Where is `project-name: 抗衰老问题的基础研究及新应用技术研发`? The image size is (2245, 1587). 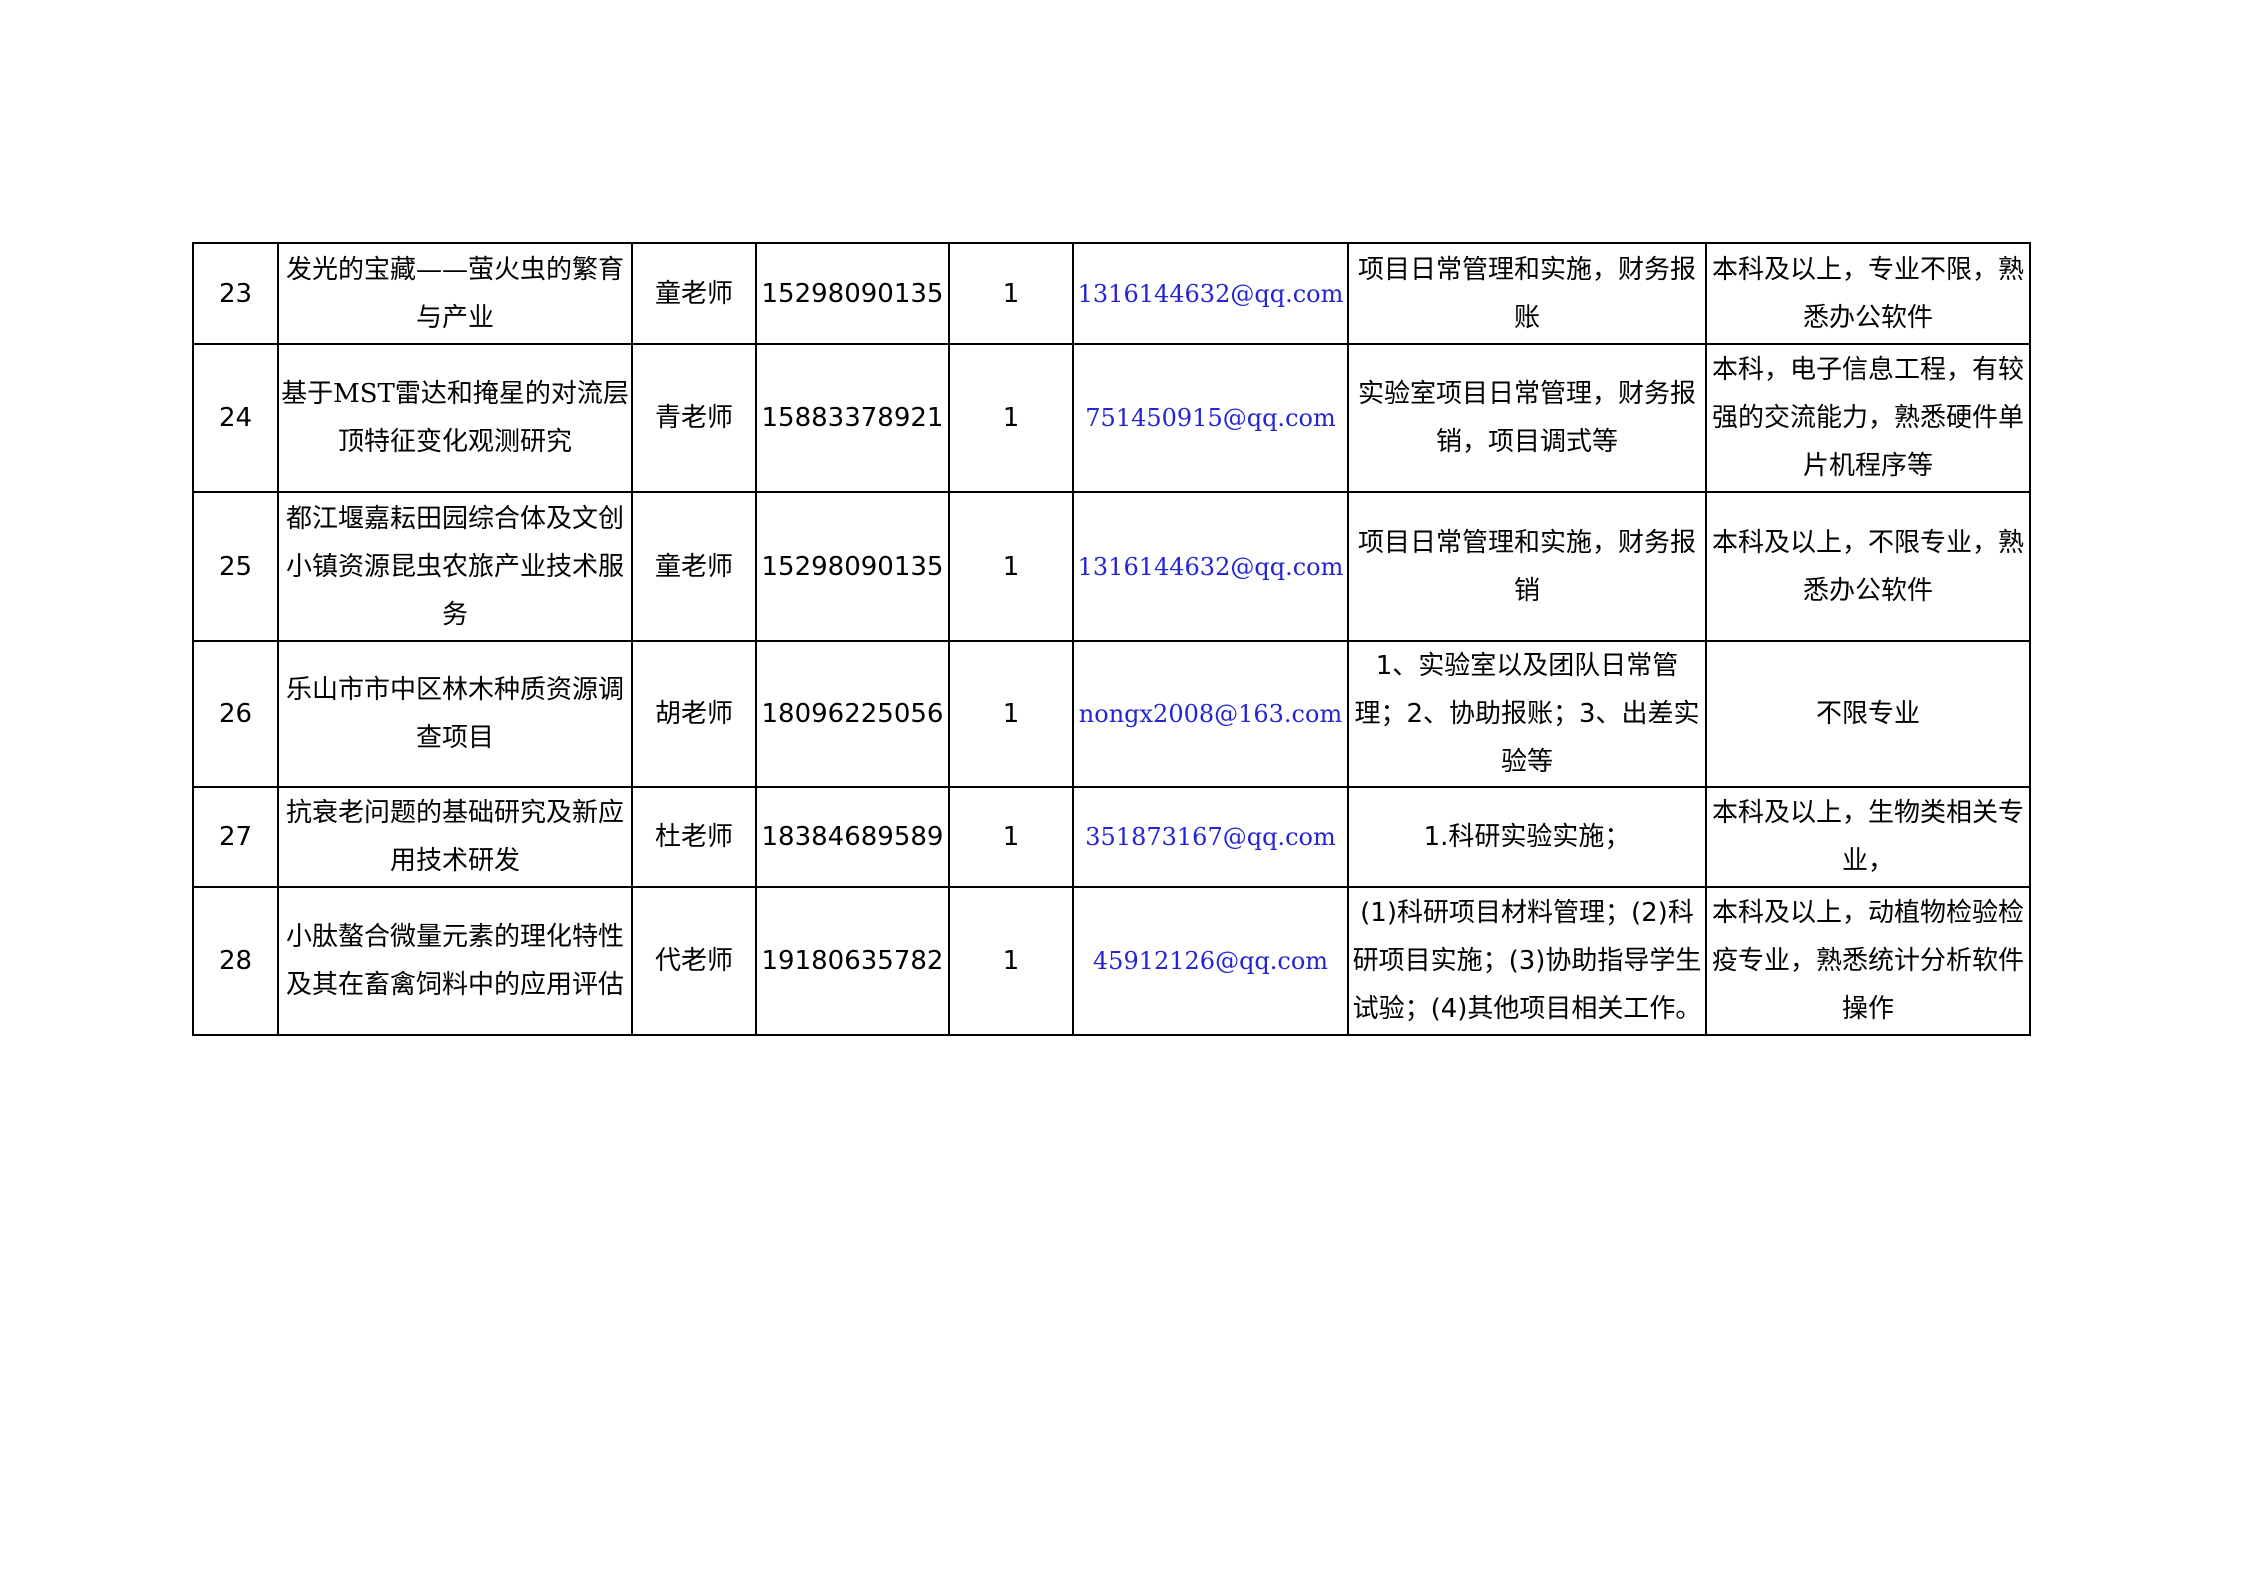
project-name: 抗衰老问题的基础研究及新应用技术研发 is located at coordinates (455, 837).